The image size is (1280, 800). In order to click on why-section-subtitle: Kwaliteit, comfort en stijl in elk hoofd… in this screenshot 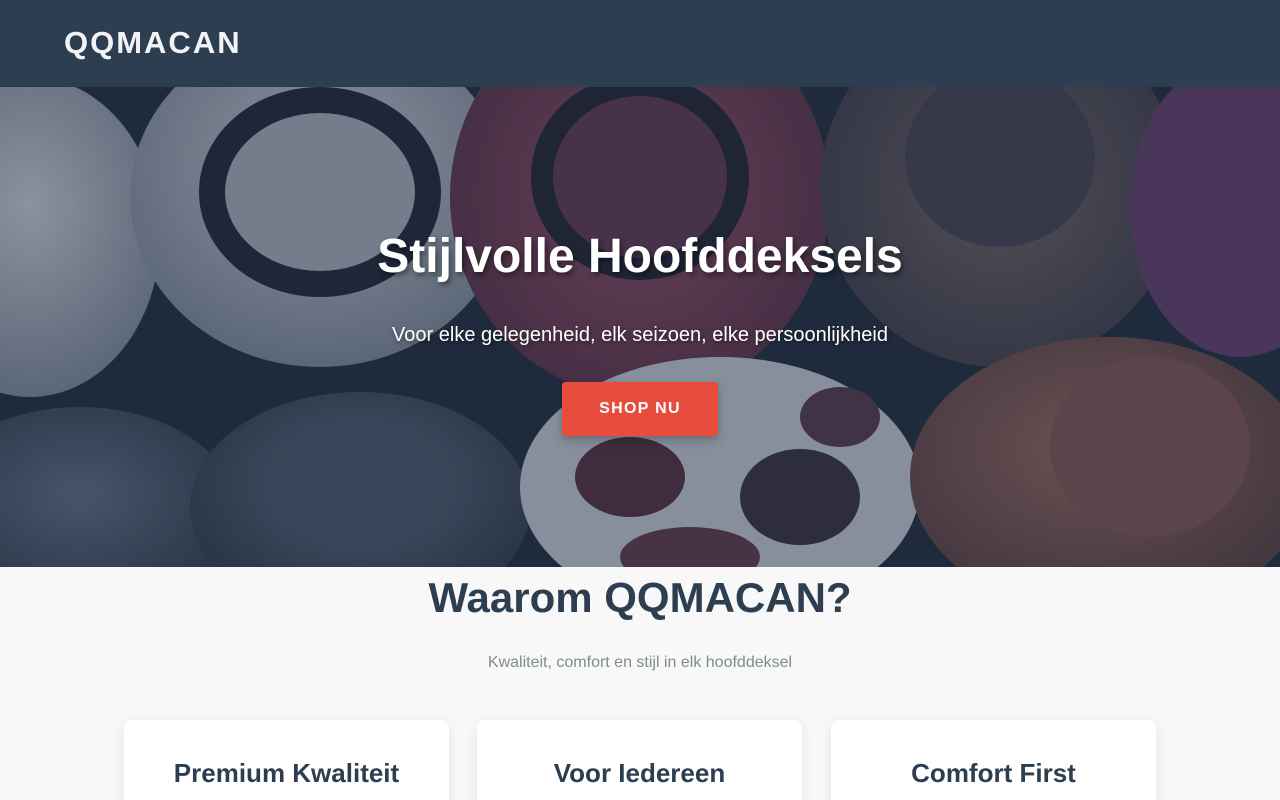, I will do `click(640, 662)`.